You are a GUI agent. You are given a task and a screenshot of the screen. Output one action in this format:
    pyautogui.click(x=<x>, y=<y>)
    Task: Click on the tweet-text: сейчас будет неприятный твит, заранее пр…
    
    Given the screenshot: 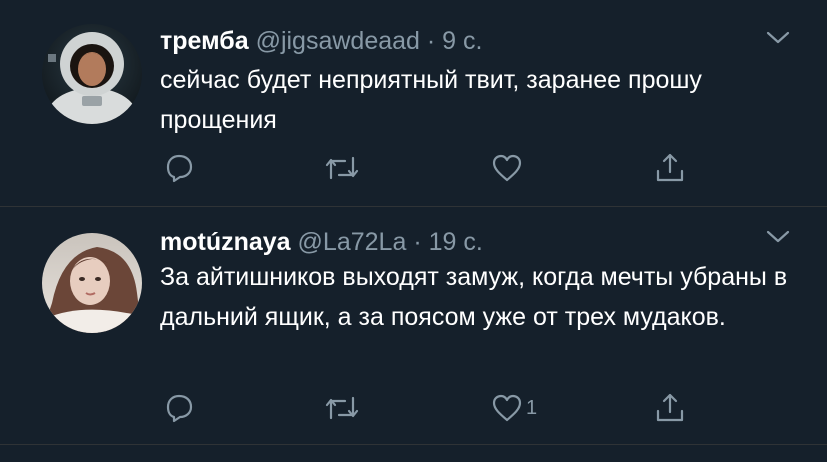 What is the action you would take?
    pyautogui.click(x=431, y=100)
    